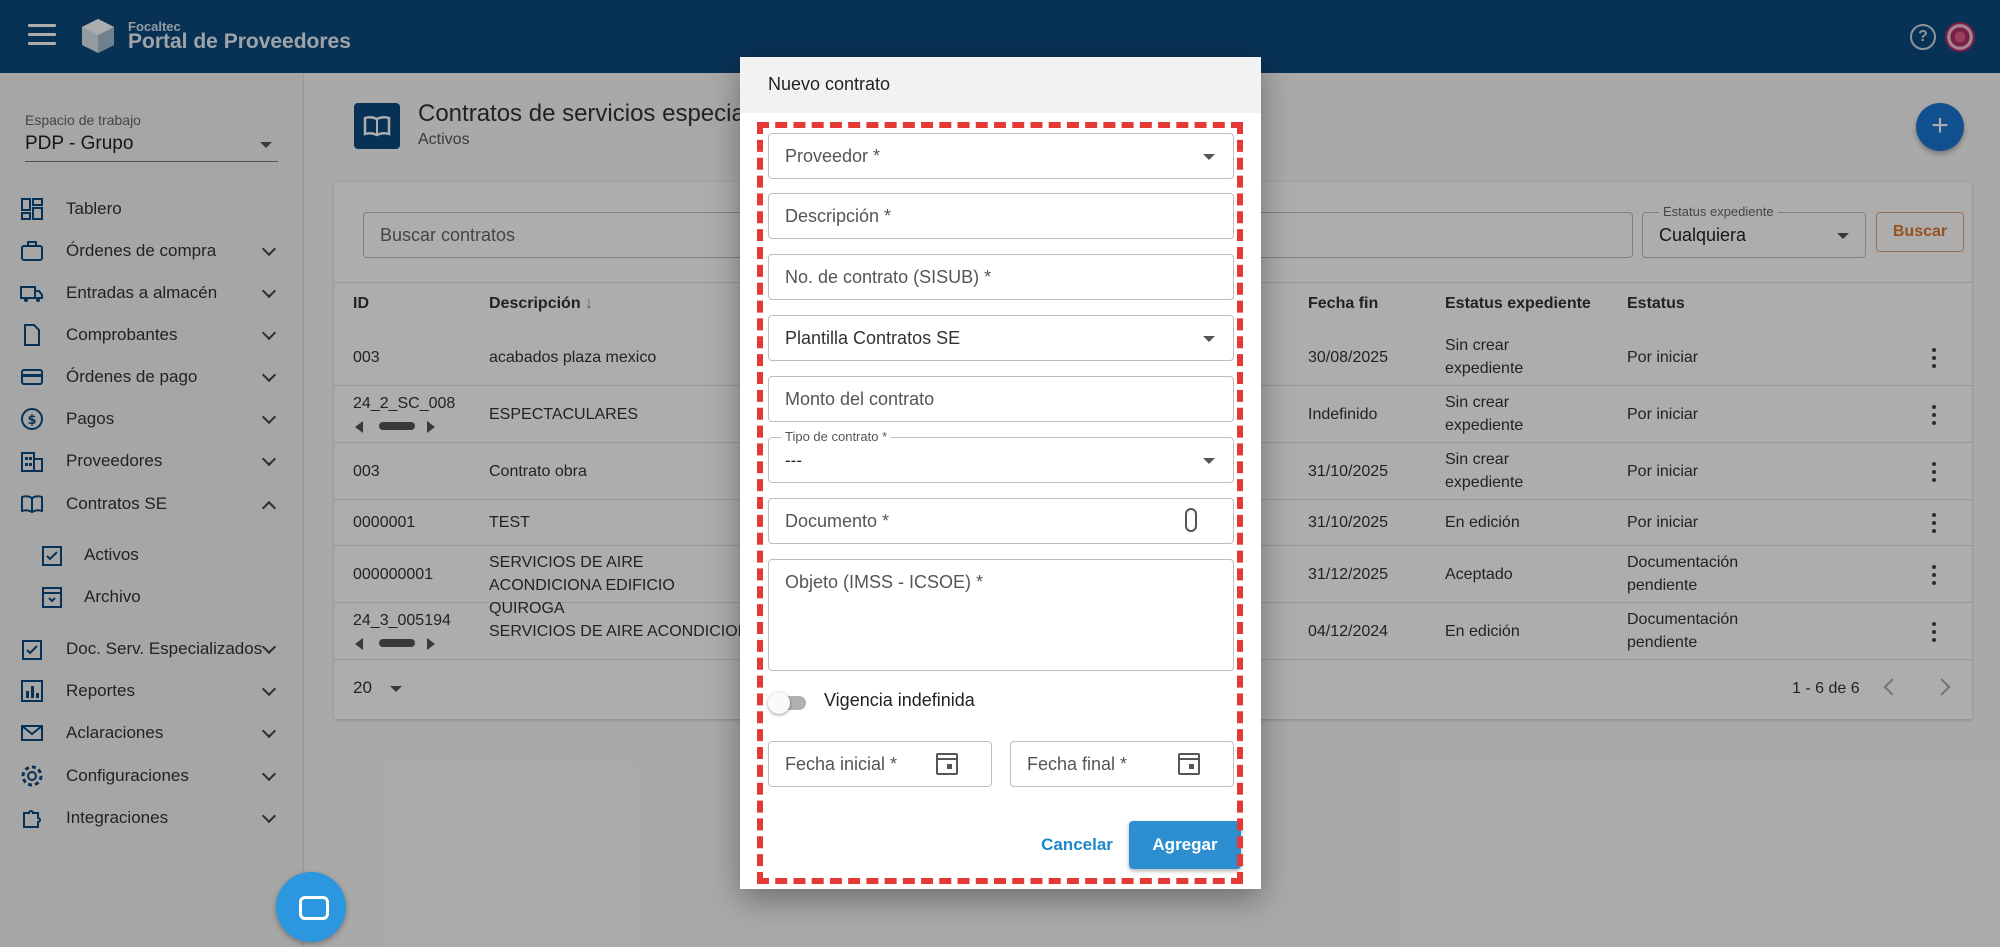 The width and height of the screenshot is (2000, 947). I want to click on fecha-inicial-input: Fecha inicial *, so click(880, 764).